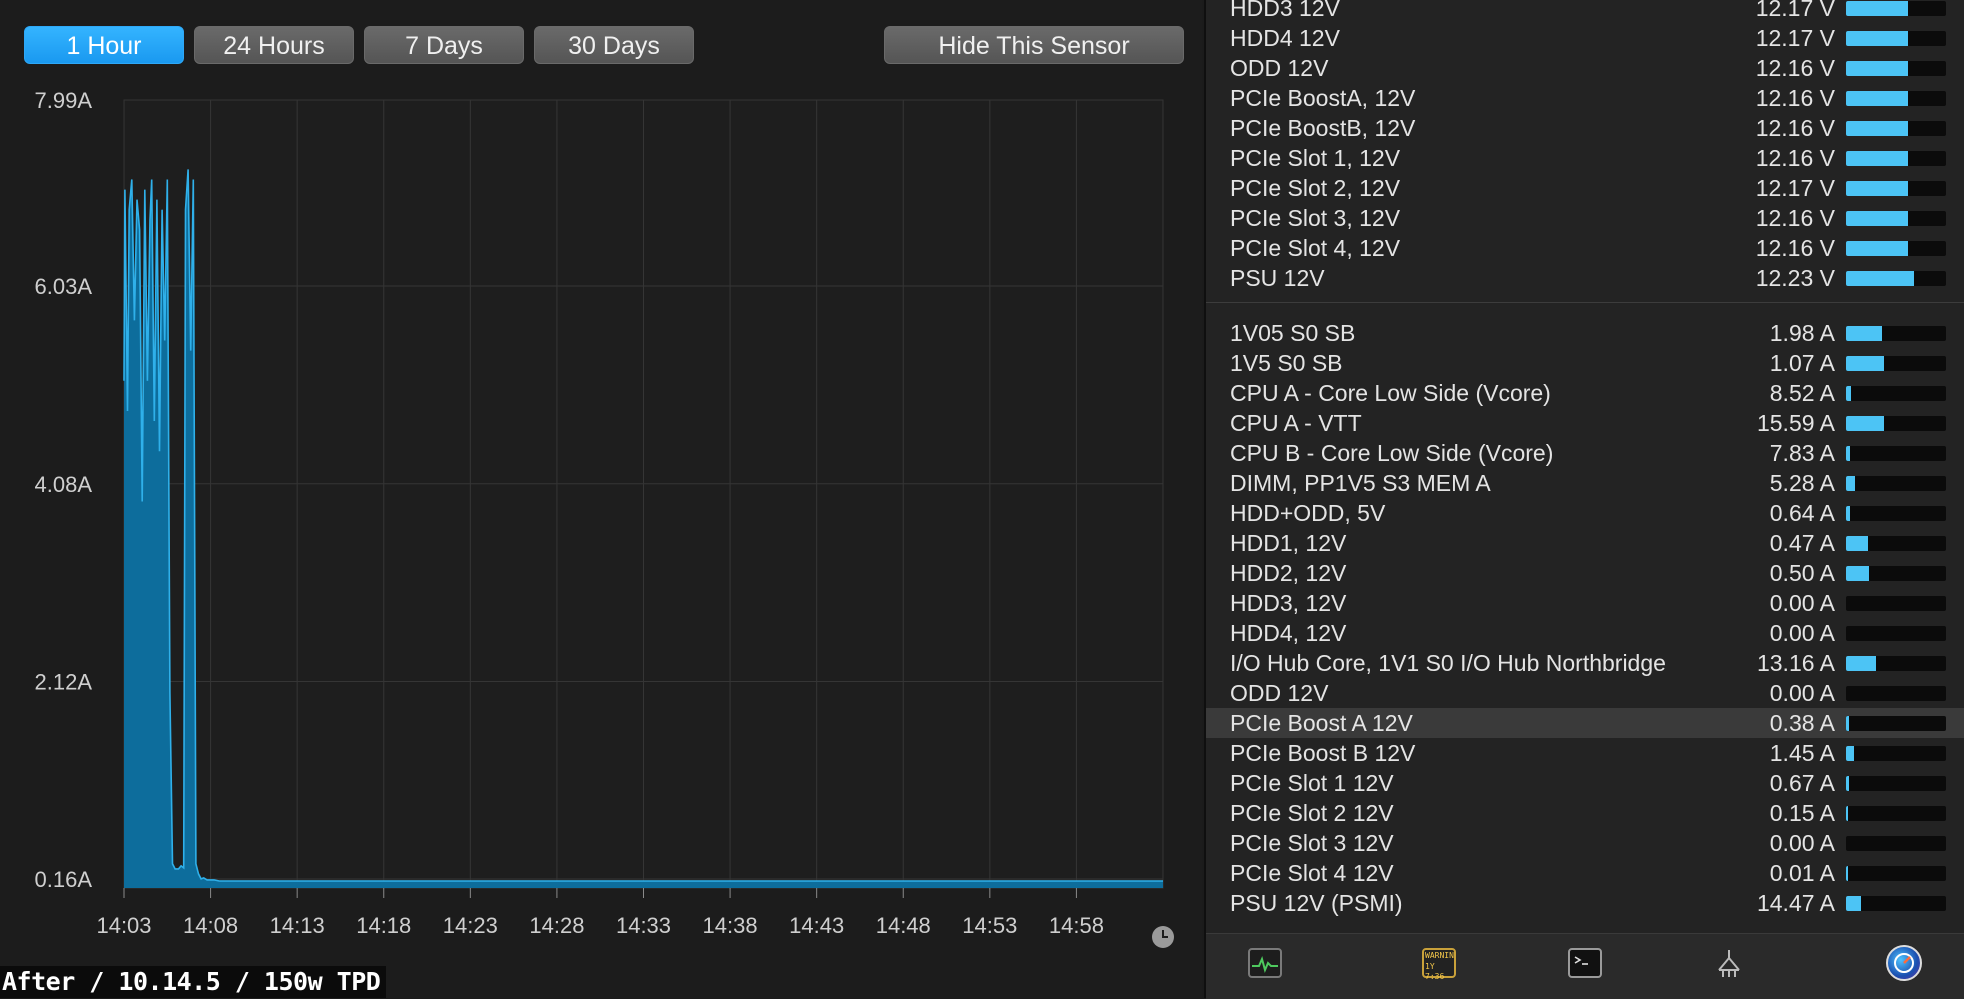 Image resolution: width=1964 pixels, height=999 pixels. What do you see at coordinates (1316, 903) in the screenshot?
I see `sensor-name: PSU 12V (PSMI)` at bounding box center [1316, 903].